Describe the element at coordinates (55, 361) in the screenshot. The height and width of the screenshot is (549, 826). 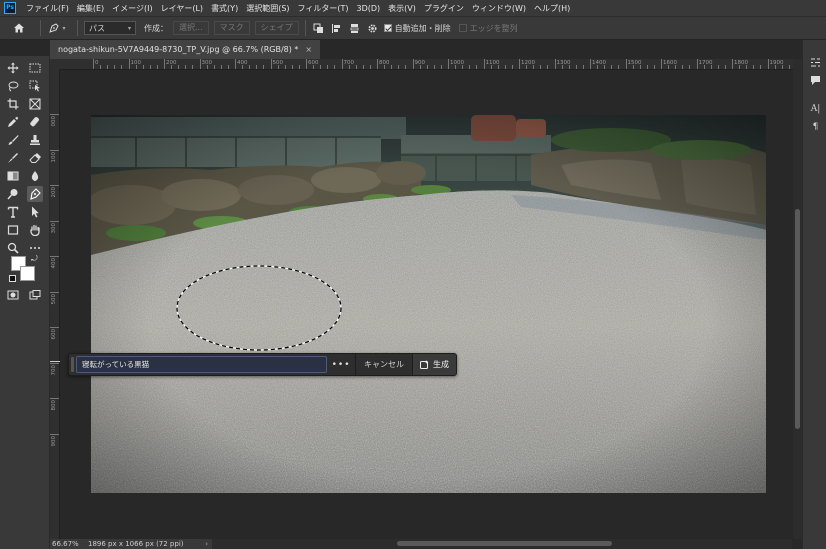
I see `ruler-position-marker` at that location.